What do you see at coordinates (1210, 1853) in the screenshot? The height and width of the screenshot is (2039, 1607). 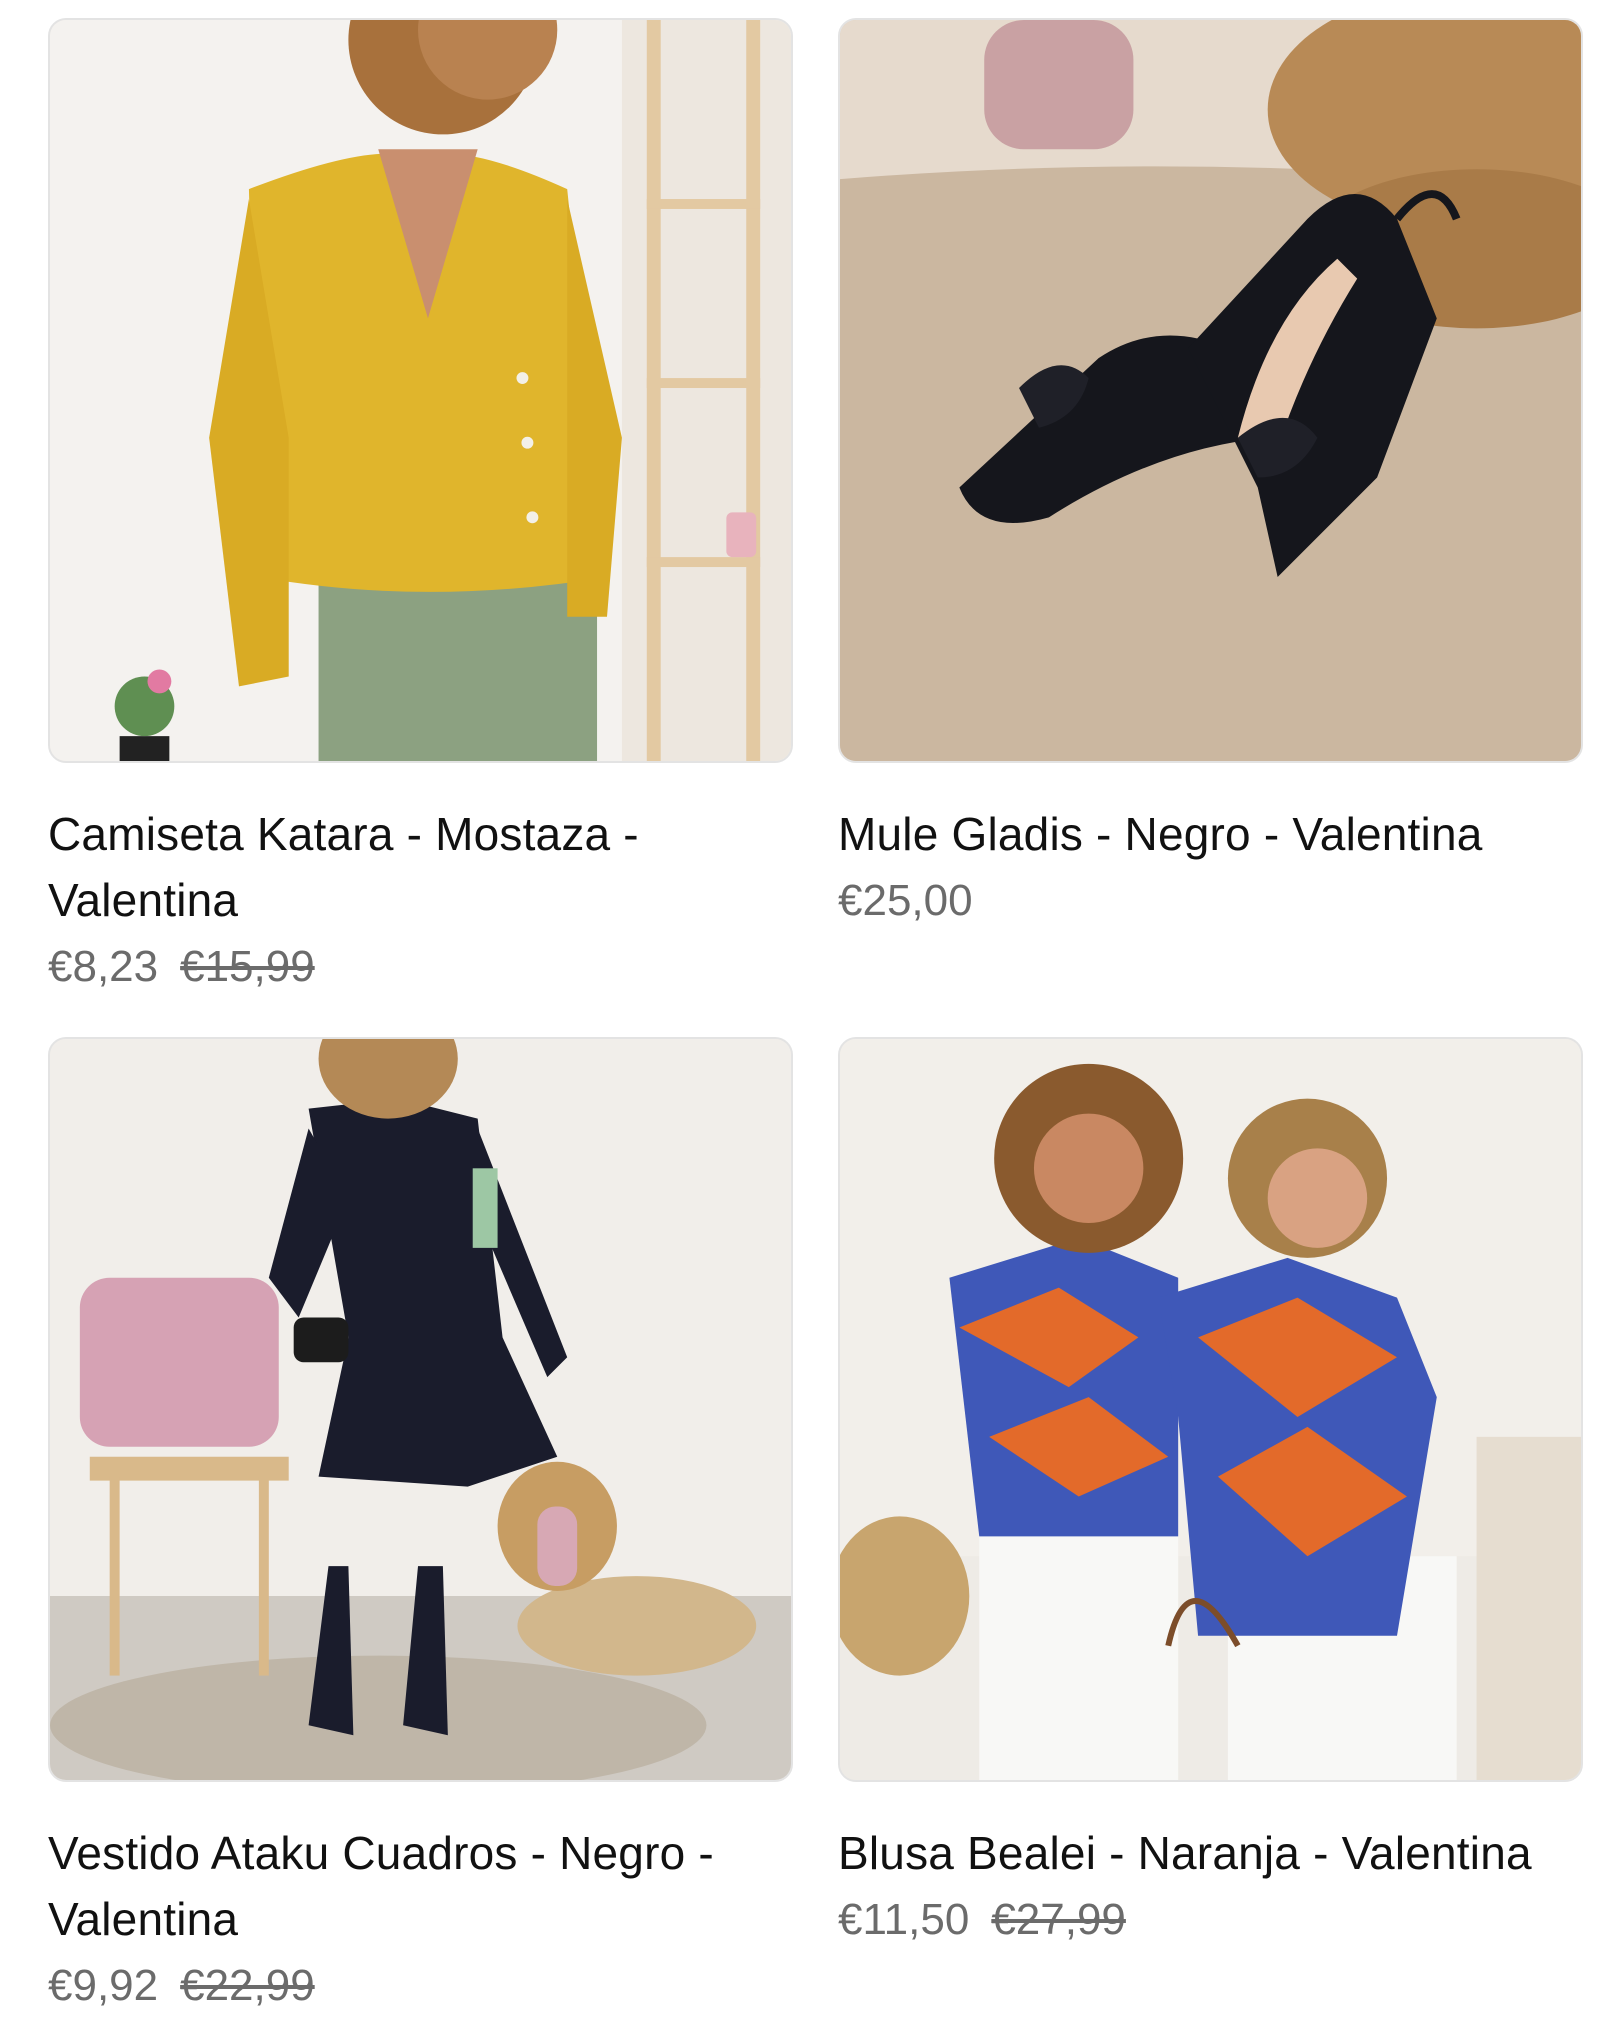 I see `product-title: Blusa Bealei - Naranja - Valentina` at bounding box center [1210, 1853].